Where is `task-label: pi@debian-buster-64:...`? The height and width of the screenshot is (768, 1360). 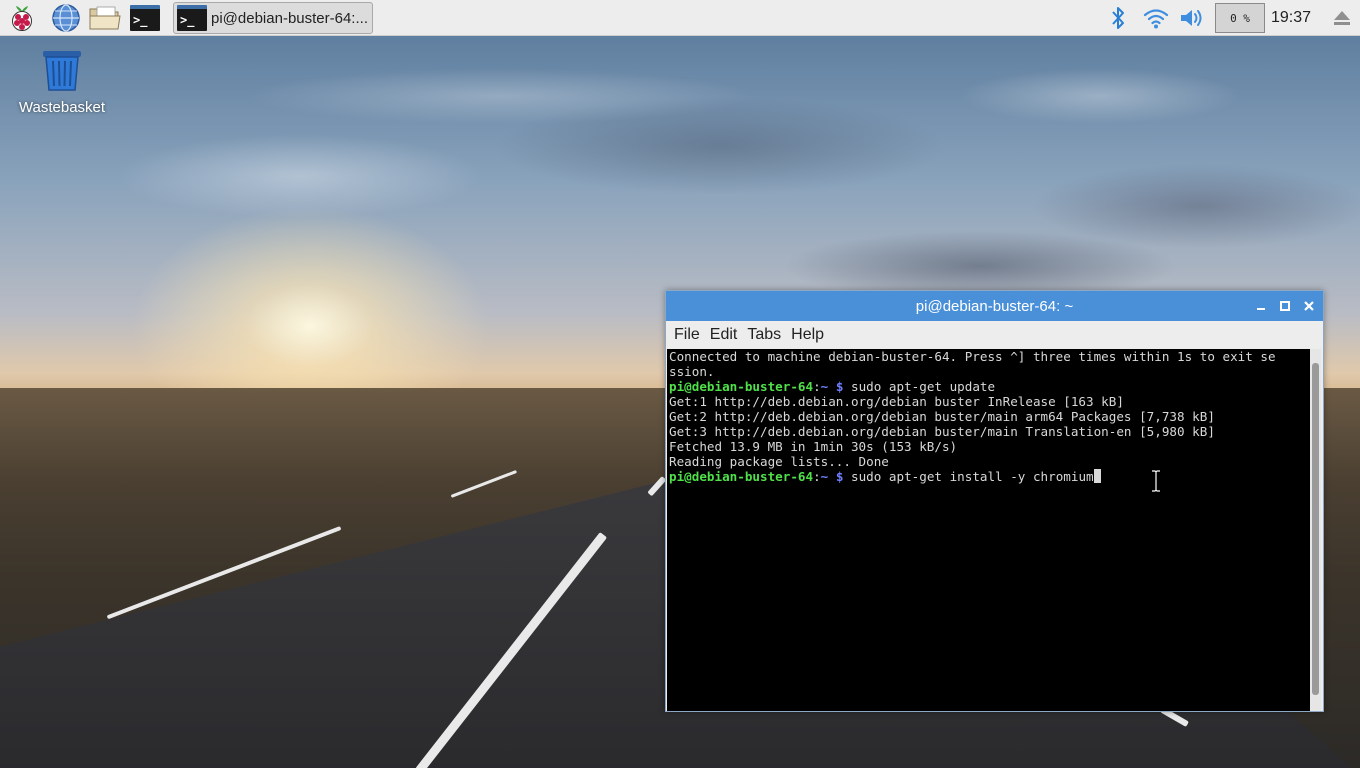 task-label: pi@debian-buster-64:... is located at coordinates (289, 18).